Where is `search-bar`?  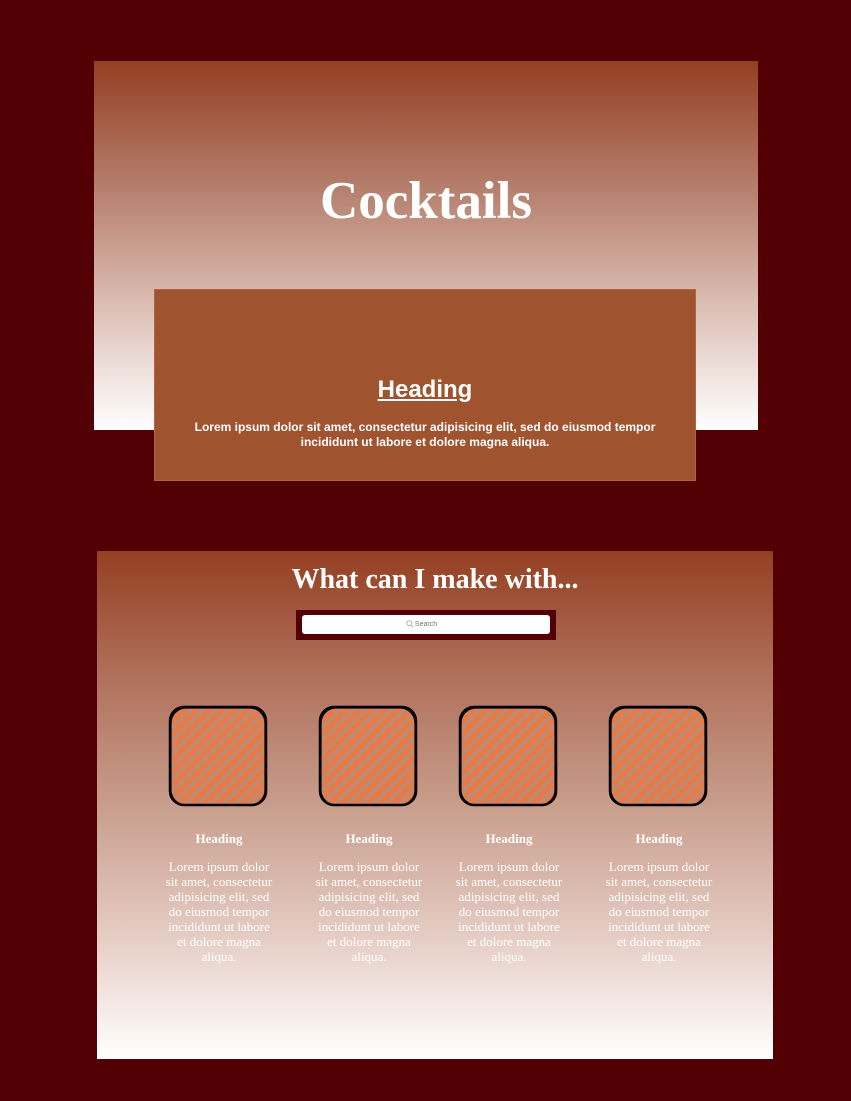 search-bar is located at coordinates (426, 625).